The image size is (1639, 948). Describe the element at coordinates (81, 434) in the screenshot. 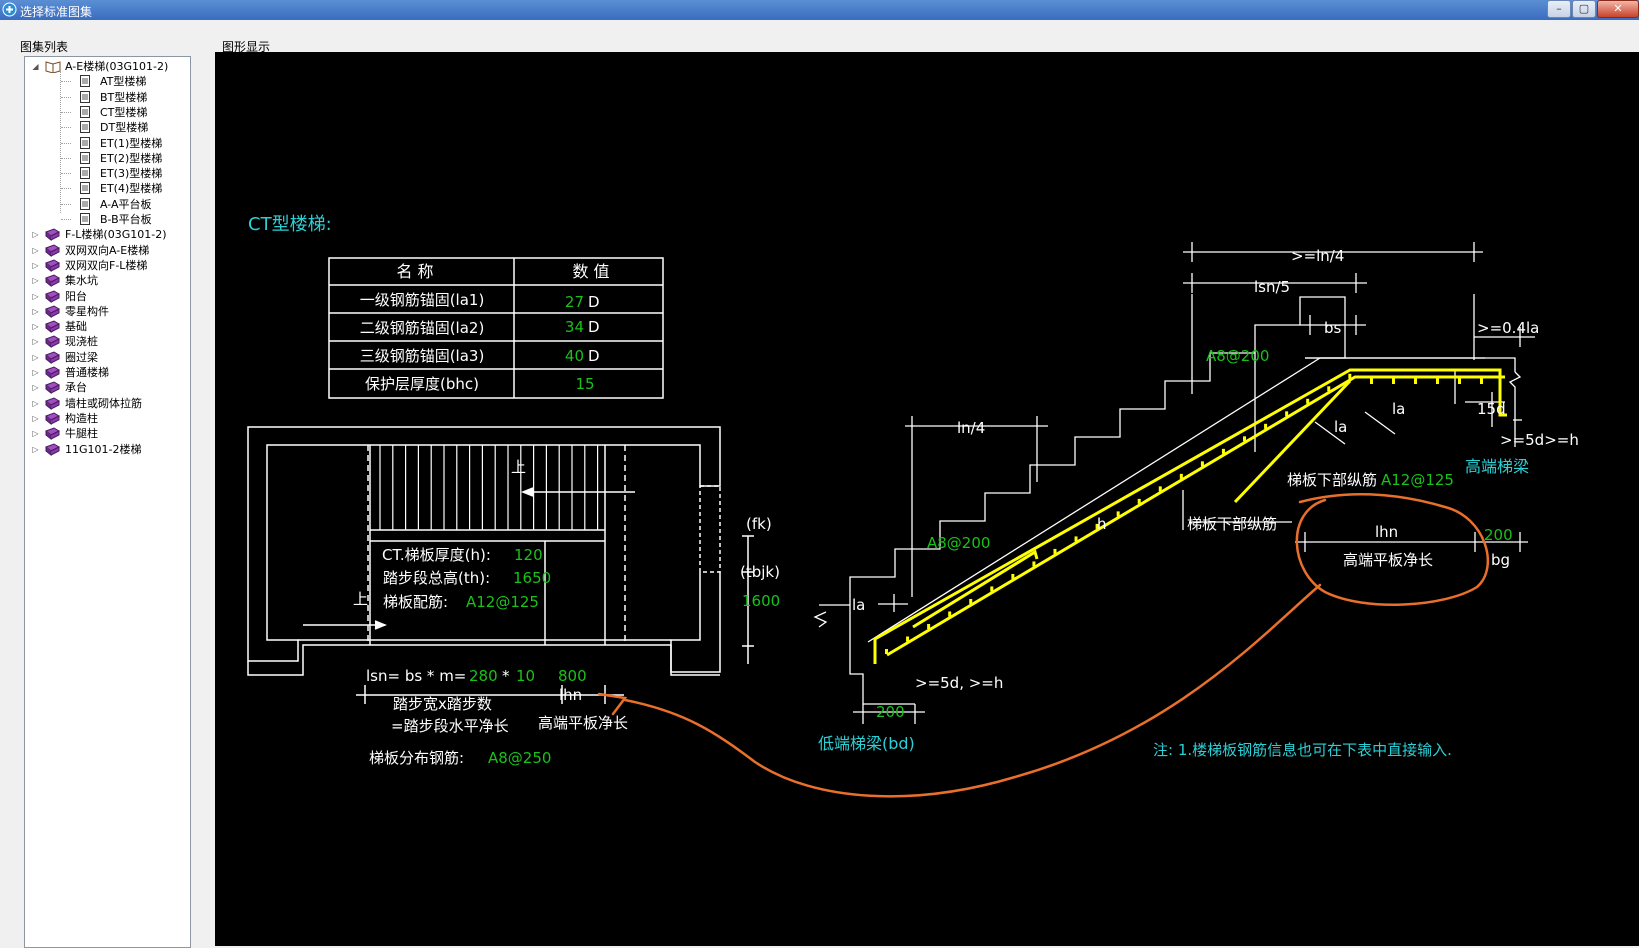

I see `tree-item-label: 牛腿柱` at that location.